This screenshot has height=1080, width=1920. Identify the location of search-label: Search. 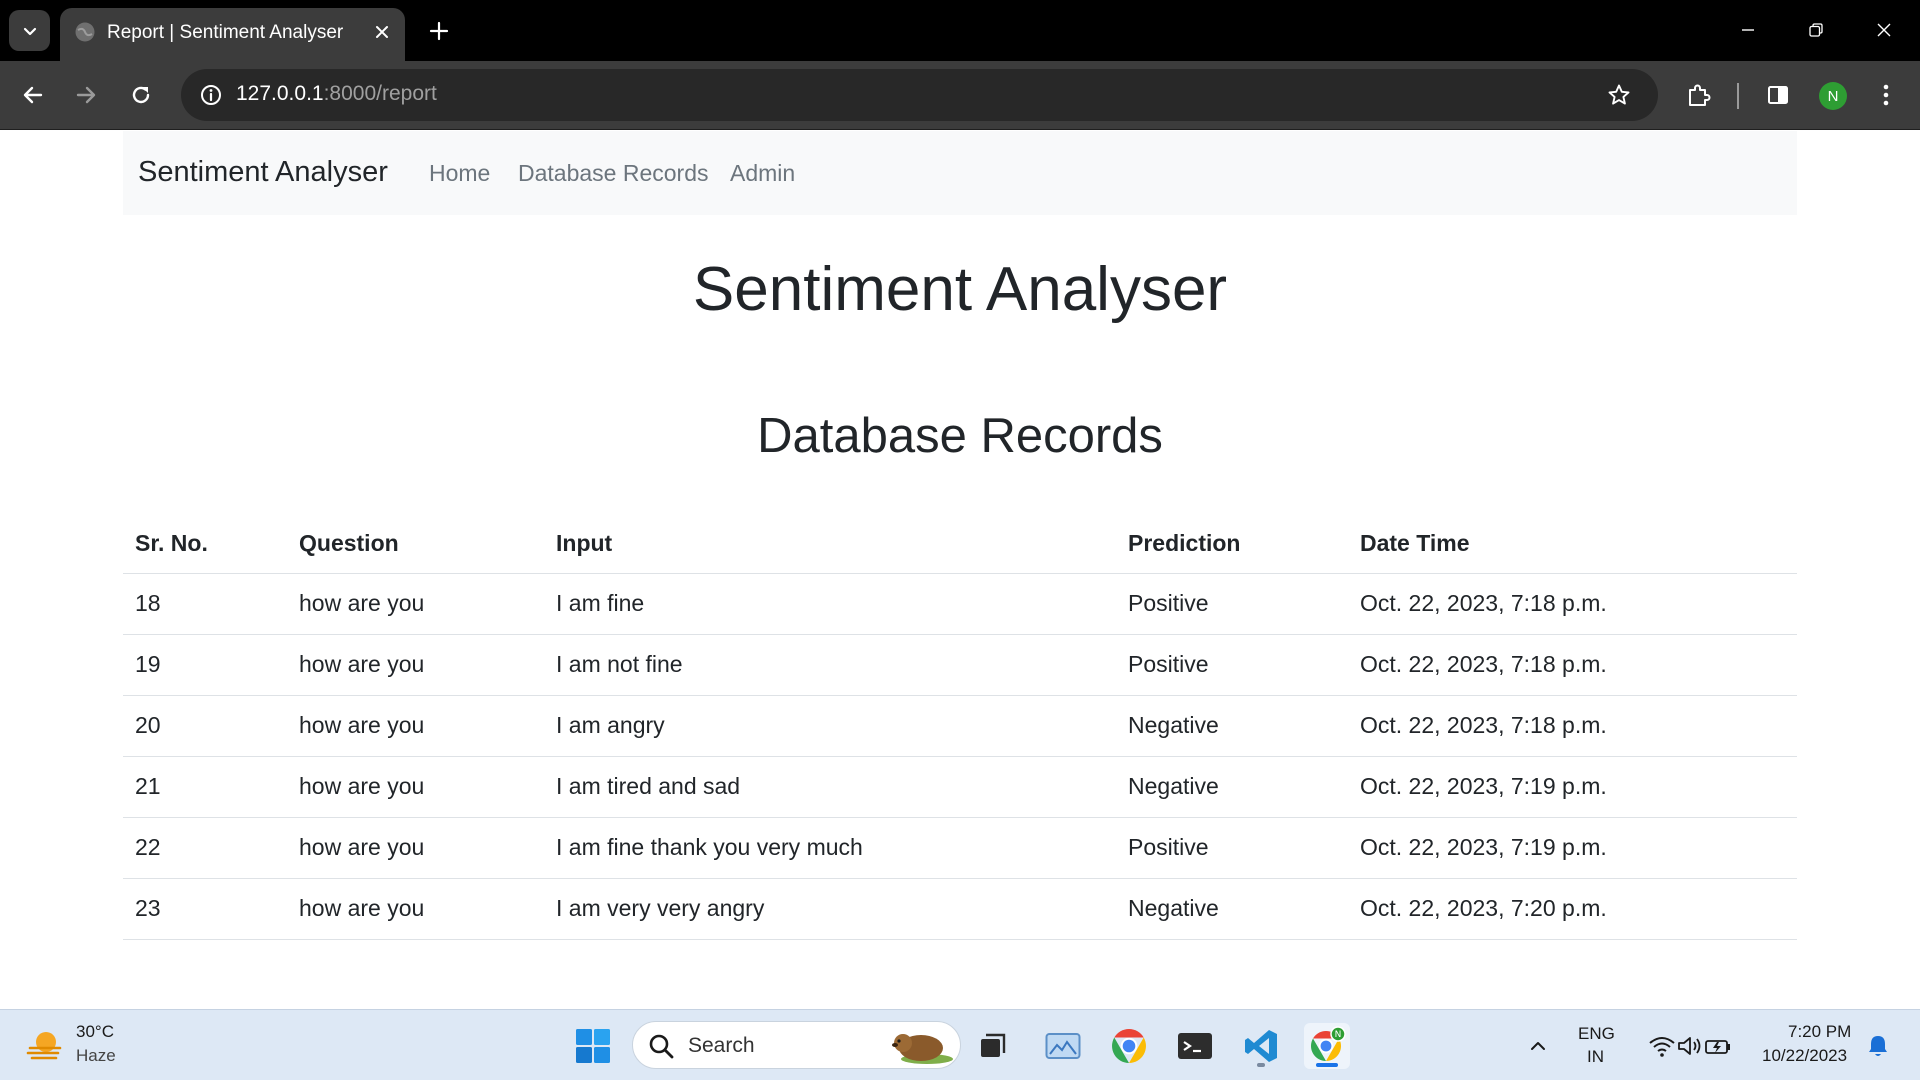
(721, 1045).